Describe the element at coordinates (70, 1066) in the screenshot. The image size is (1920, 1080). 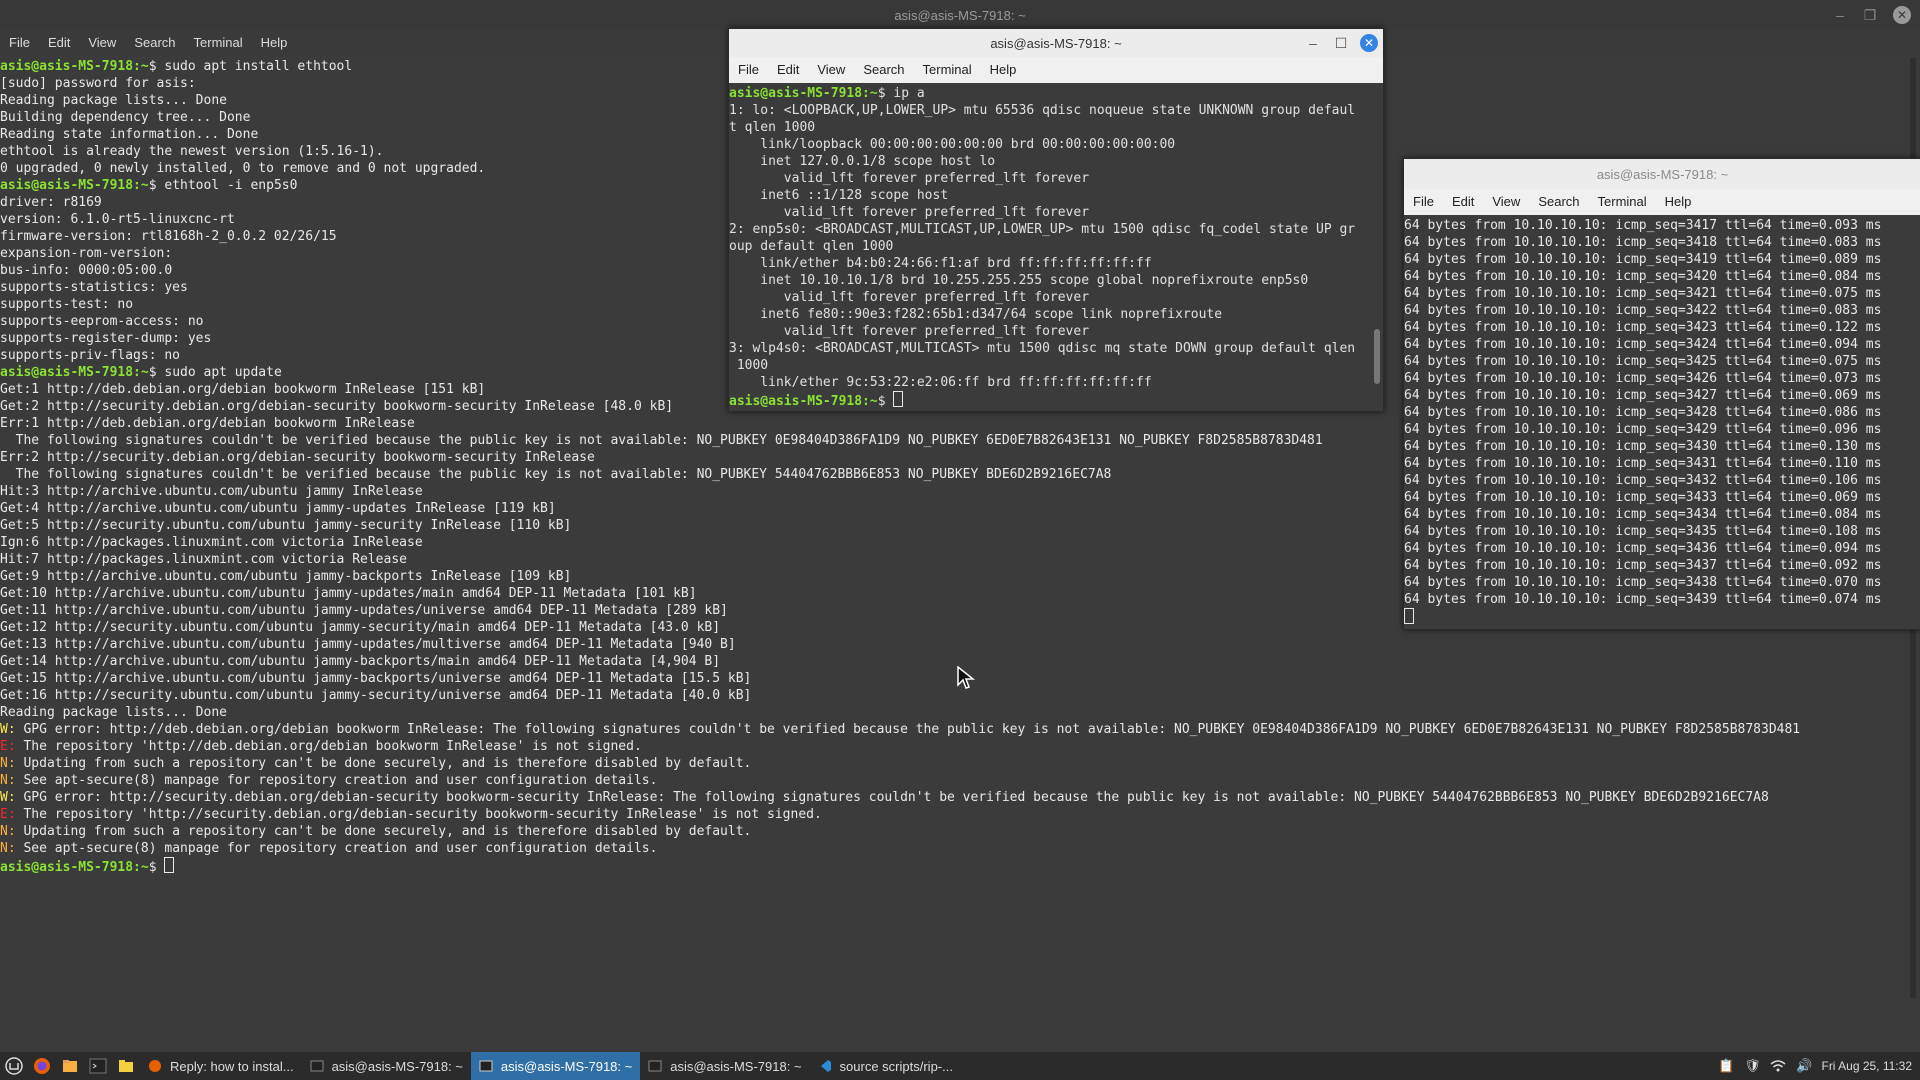
I see `files-icon` at that location.